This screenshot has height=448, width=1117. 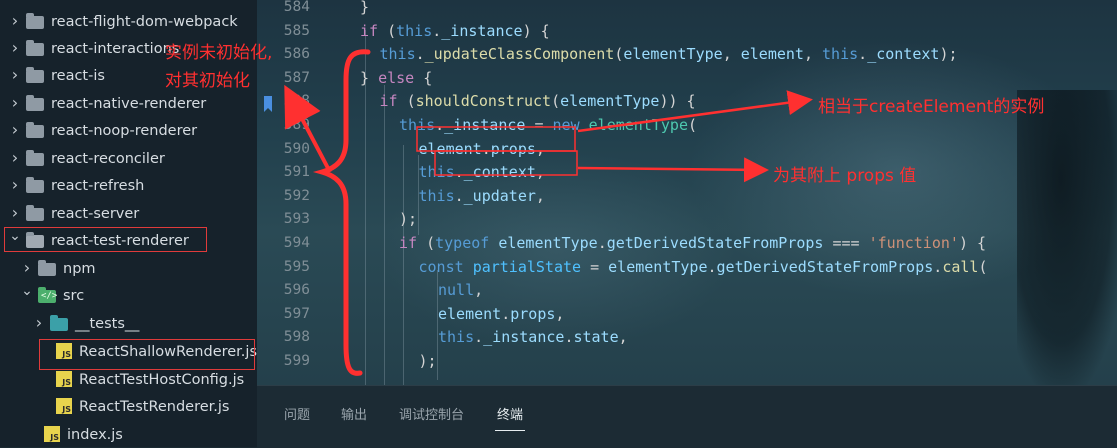 What do you see at coordinates (354, 413) in the screenshot?
I see `panel-tab-1: 输出` at bounding box center [354, 413].